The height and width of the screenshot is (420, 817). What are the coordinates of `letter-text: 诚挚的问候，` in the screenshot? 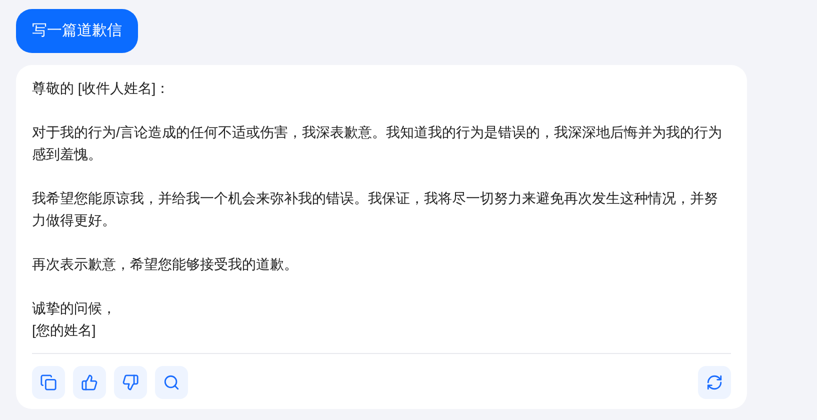 It's located at (74, 308).